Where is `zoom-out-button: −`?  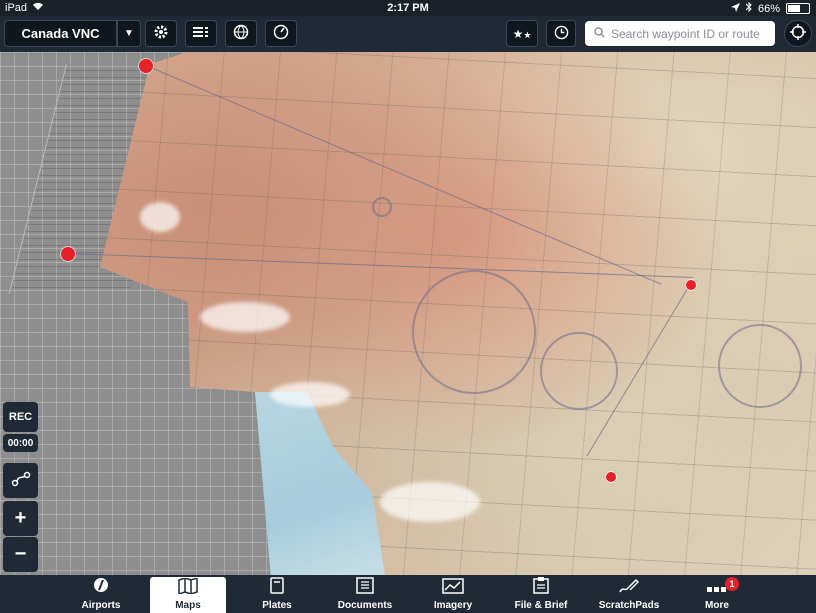
zoom-out-button: − is located at coordinates (20, 554).